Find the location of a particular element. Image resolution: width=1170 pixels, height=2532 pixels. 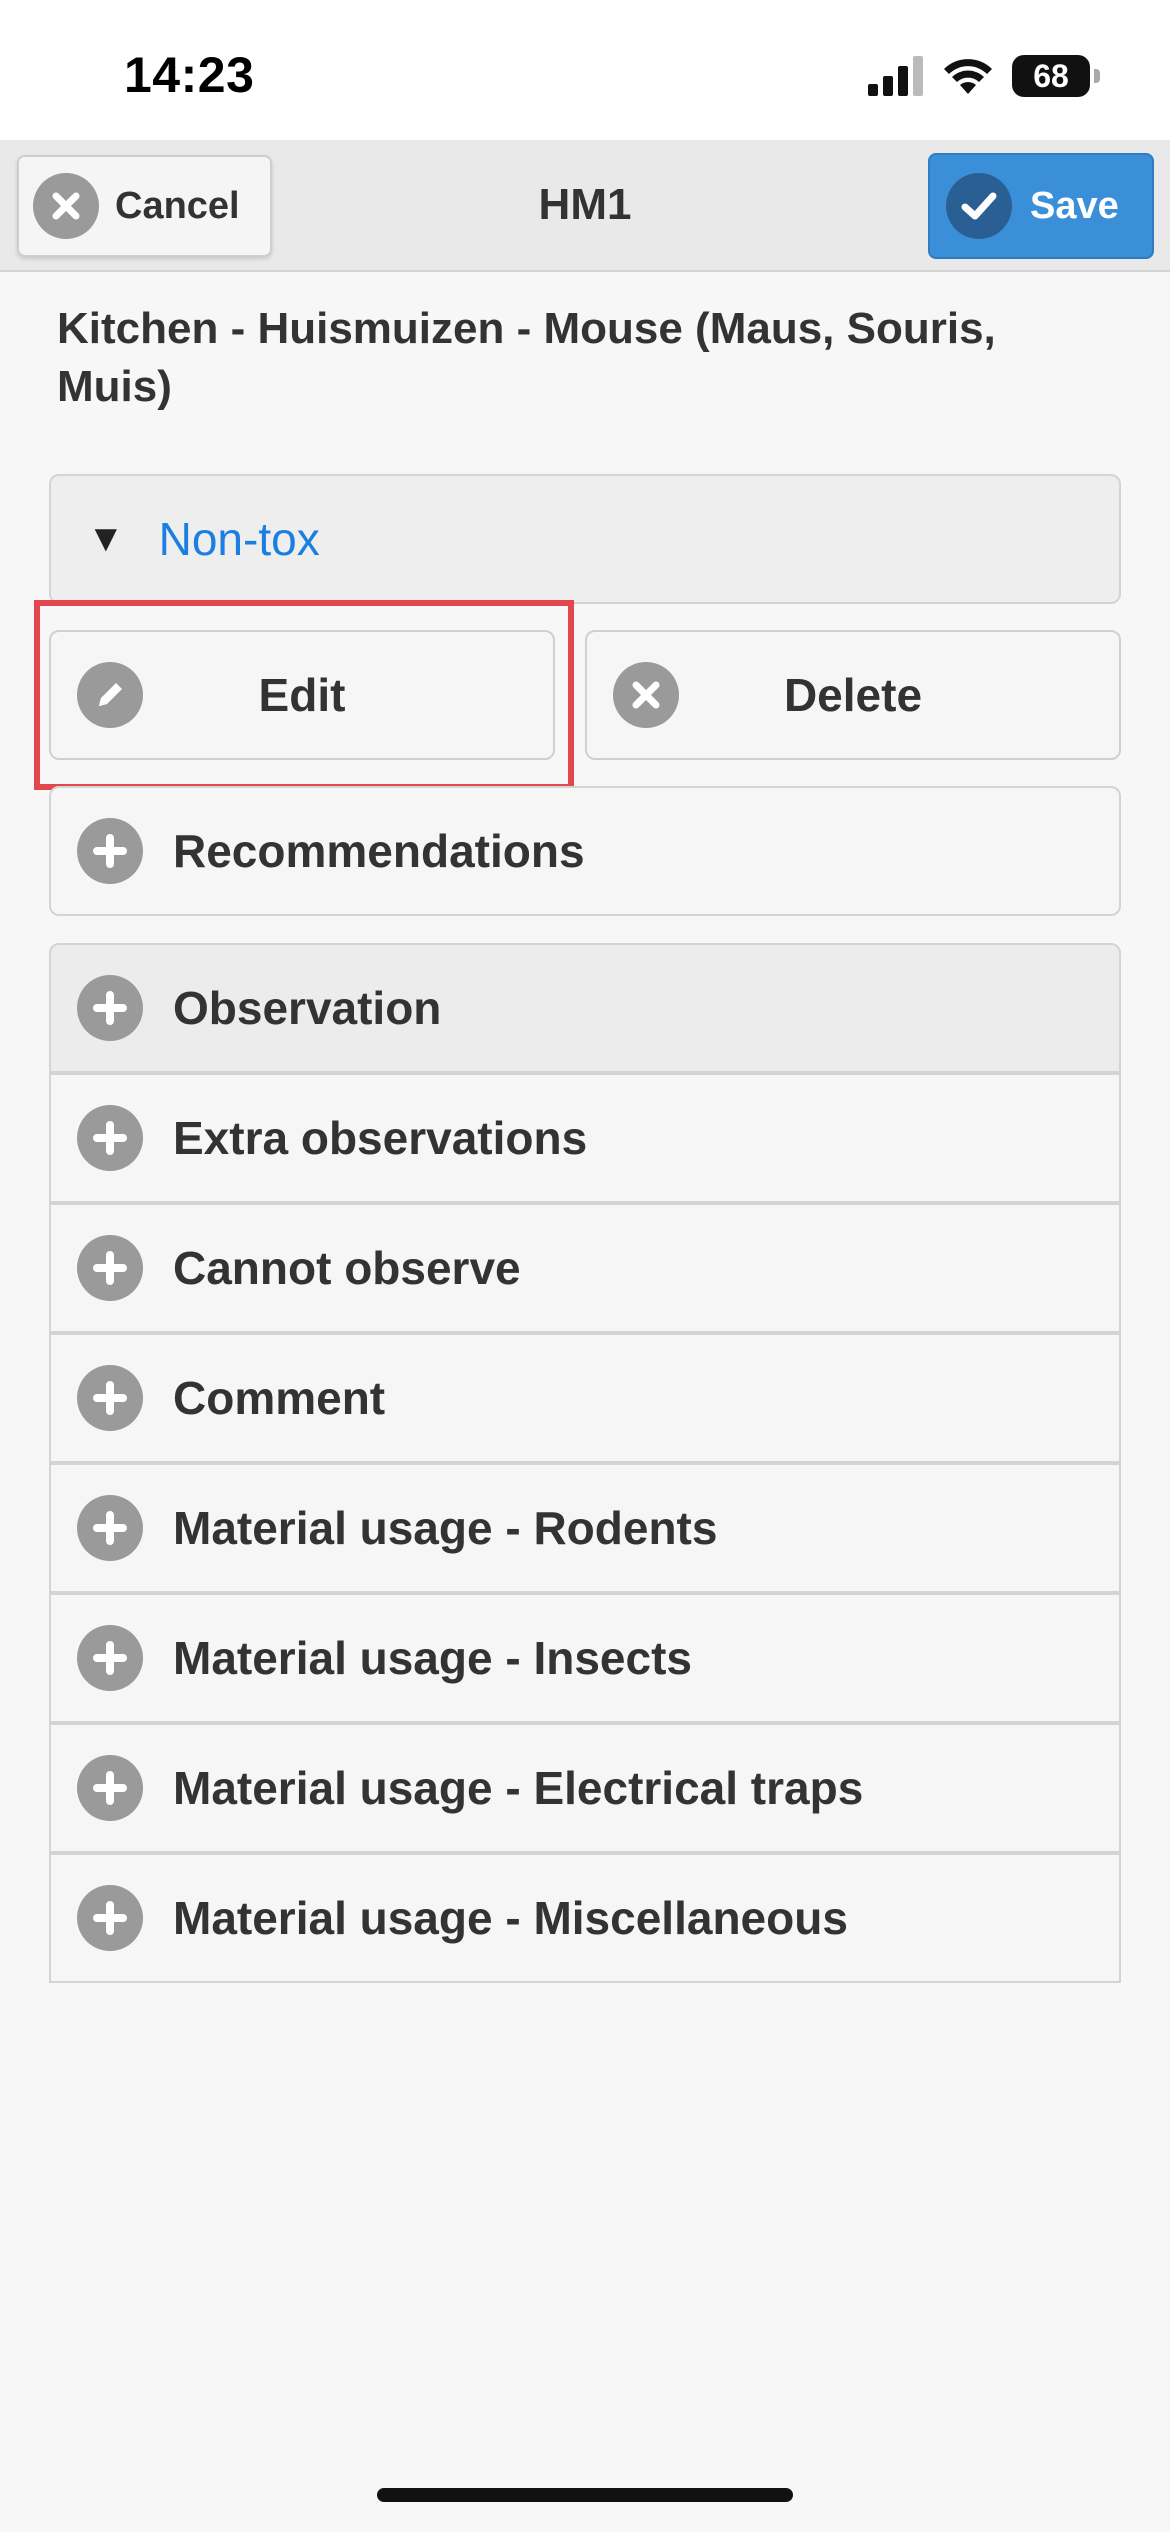

header-bar: Cancel HM1 Save is located at coordinates (585, 206).